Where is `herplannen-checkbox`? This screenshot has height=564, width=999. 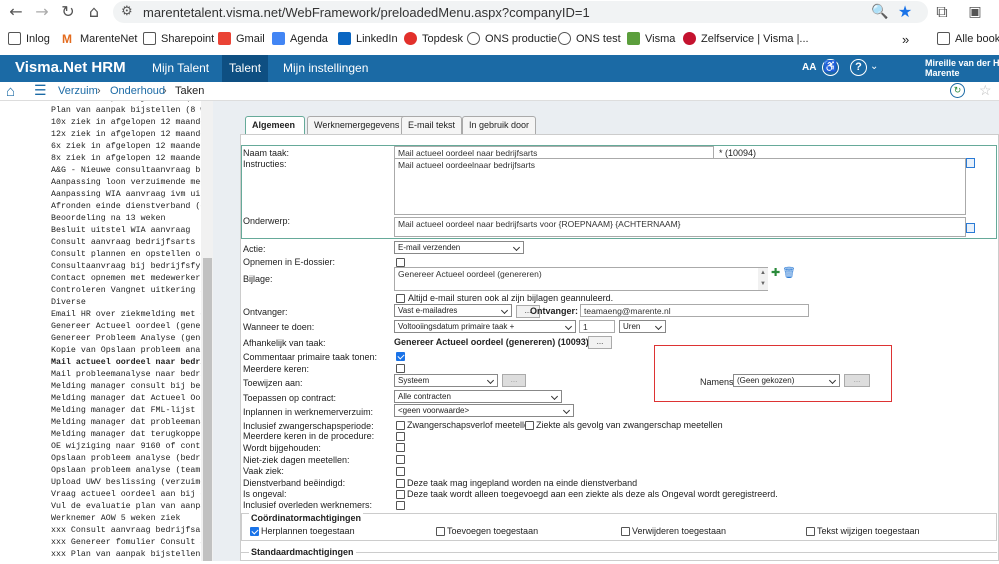 herplannen-checkbox is located at coordinates (254, 531).